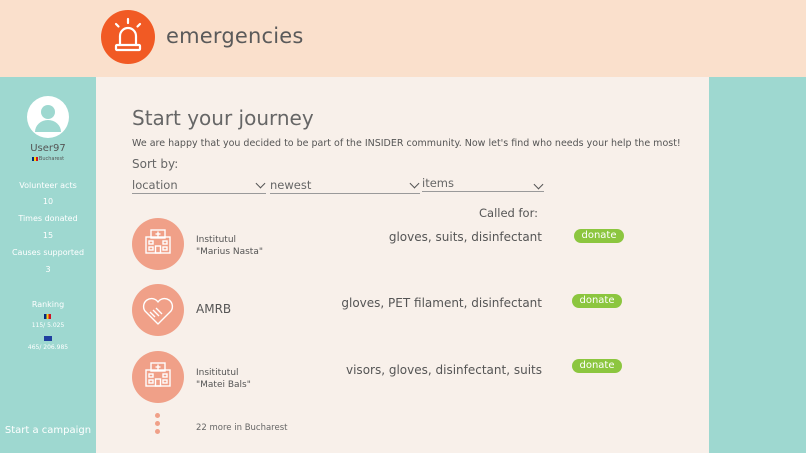 The width and height of the screenshot is (806, 453). What do you see at coordinates (48, 347) in the screenshot?
I see `europe-rank: 465/ 206.985` at bounding box center [48, 347].